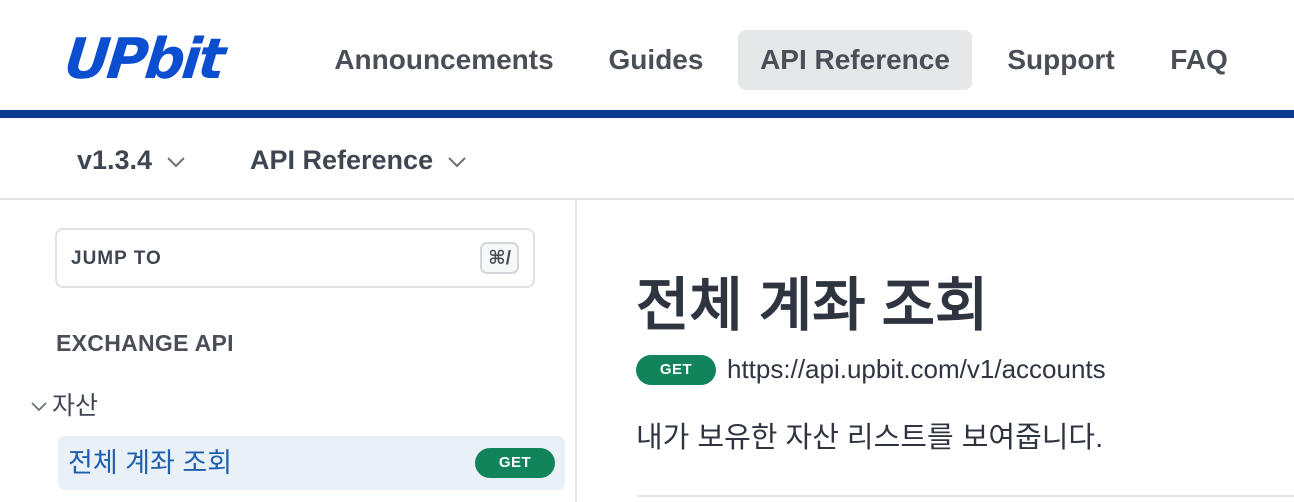 This screenshot has width=1294, height=502. What do you see at coordinates (150, 463) in the screenshot?
I see `sidebar-item-label: 전체 계좌 조회` at bounding box center [150, 463].